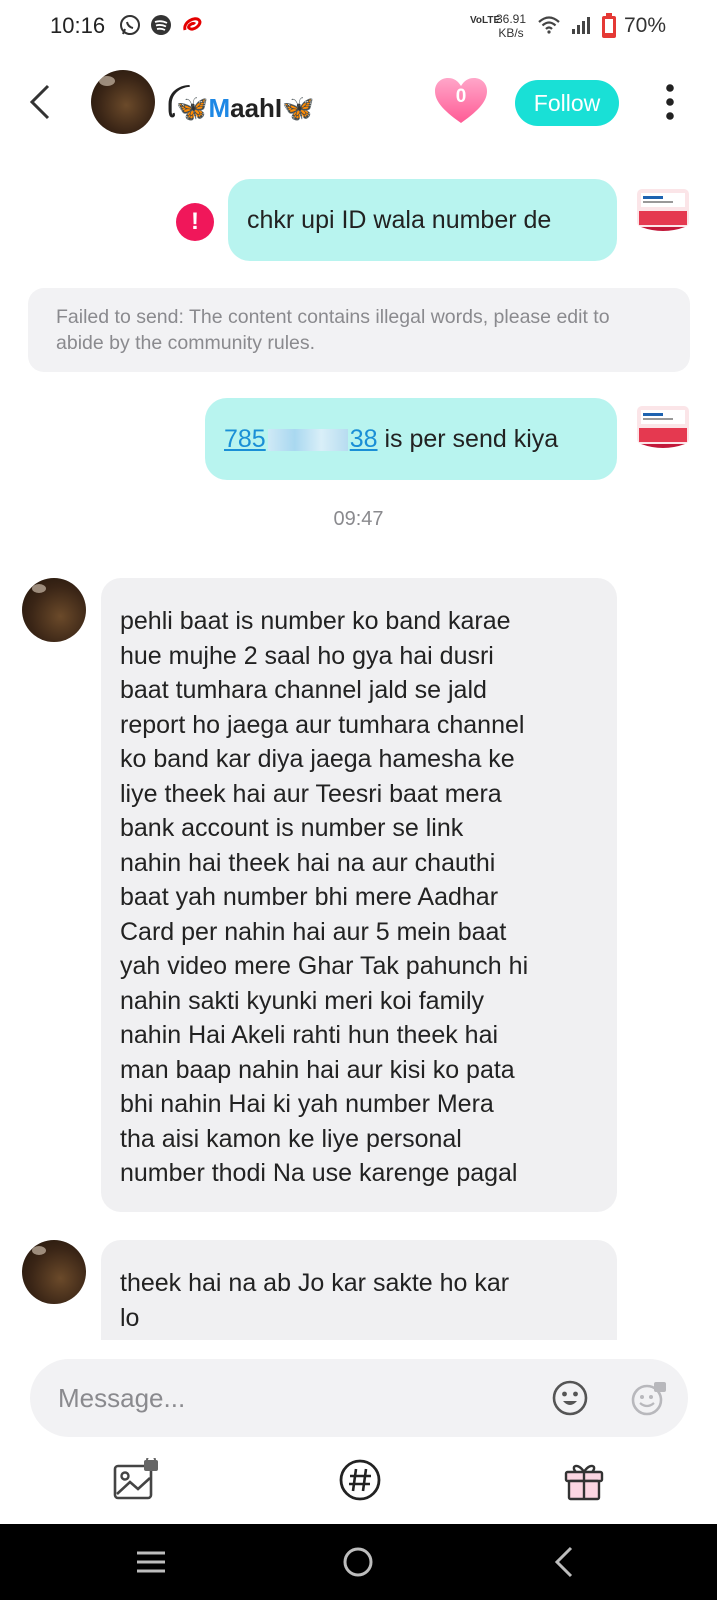 The width and height of the screenshot is (717, 1600). What do you see at coordinates (130, 25) in the screenshot?
I see `whatsapp-icon` at bounding box center [130, 25].